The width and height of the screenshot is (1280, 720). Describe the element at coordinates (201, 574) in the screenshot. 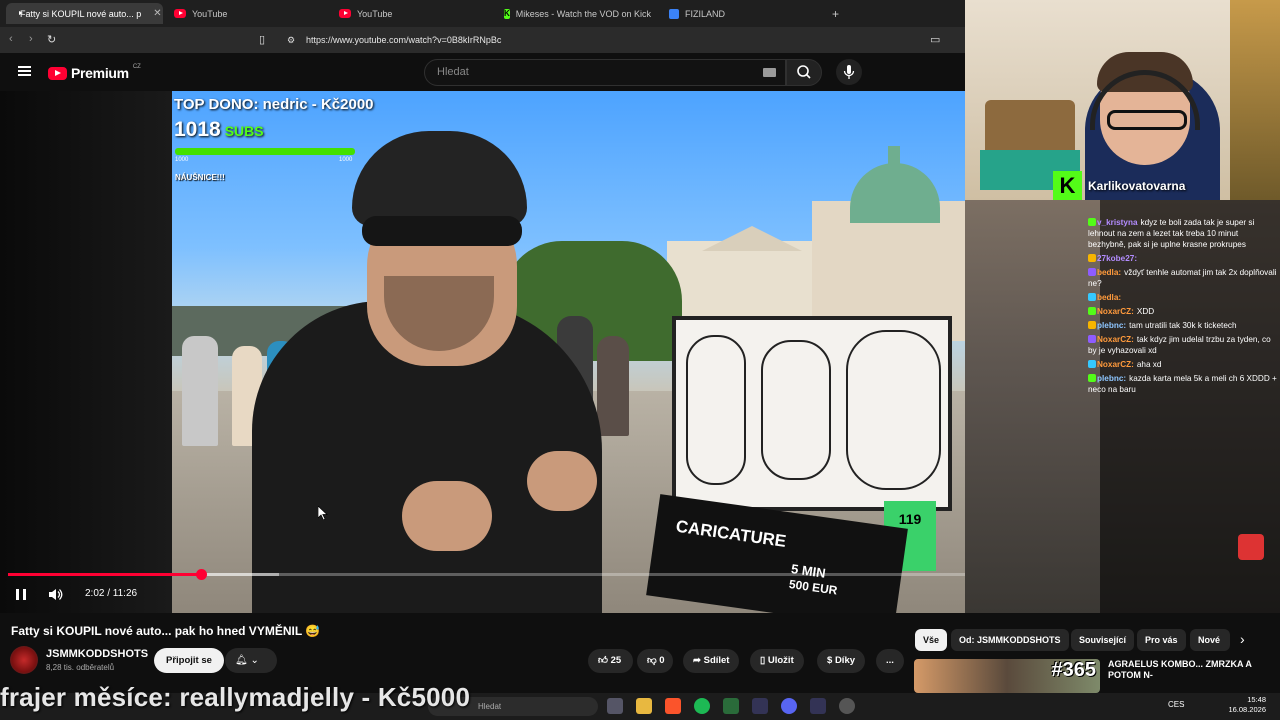

I see `scrubber-knob` at that location.